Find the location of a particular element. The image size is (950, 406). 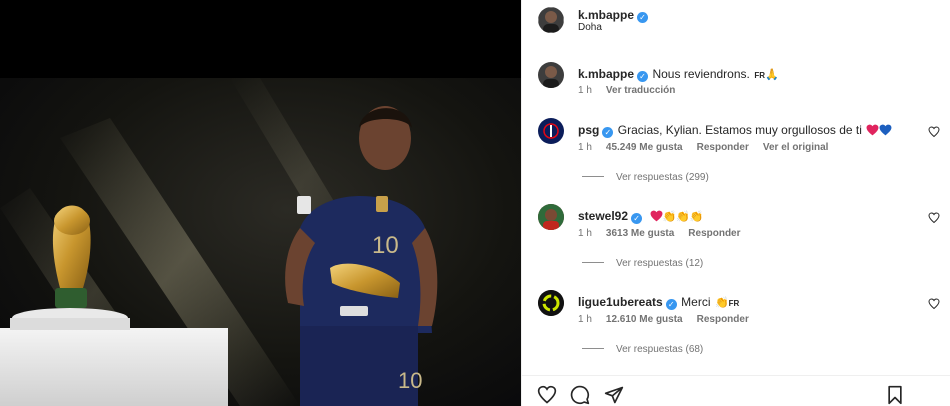

heart-icon is located at coordinates (547, 395).